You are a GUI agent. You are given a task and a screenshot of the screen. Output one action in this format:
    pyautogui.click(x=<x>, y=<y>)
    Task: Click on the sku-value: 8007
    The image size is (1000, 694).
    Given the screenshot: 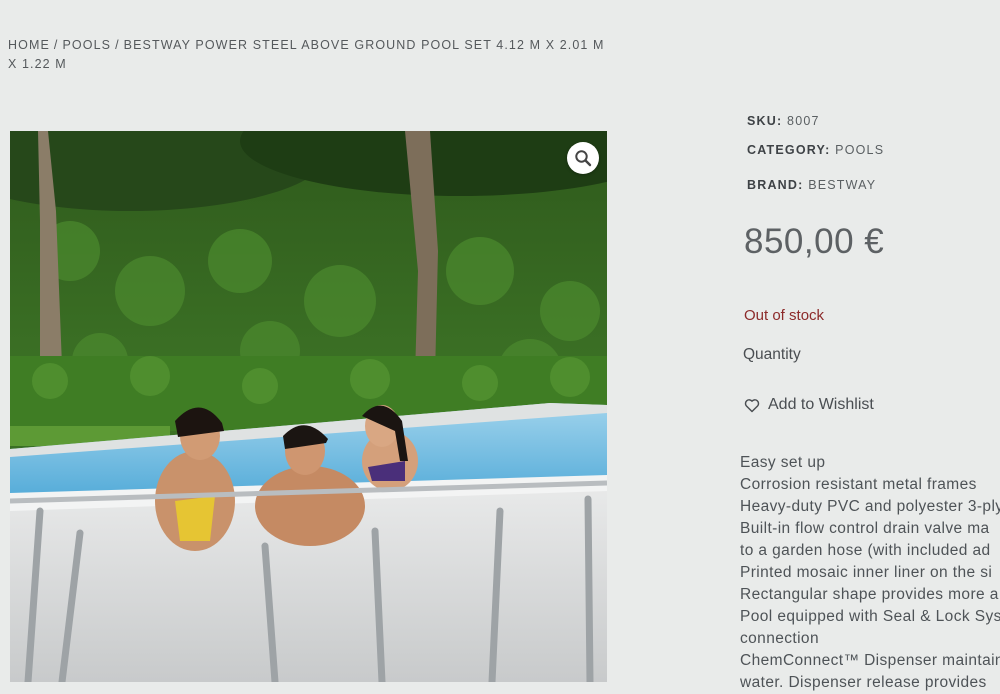 What is the action you would take?
    pyautogui.click(x=803, y=121)
    